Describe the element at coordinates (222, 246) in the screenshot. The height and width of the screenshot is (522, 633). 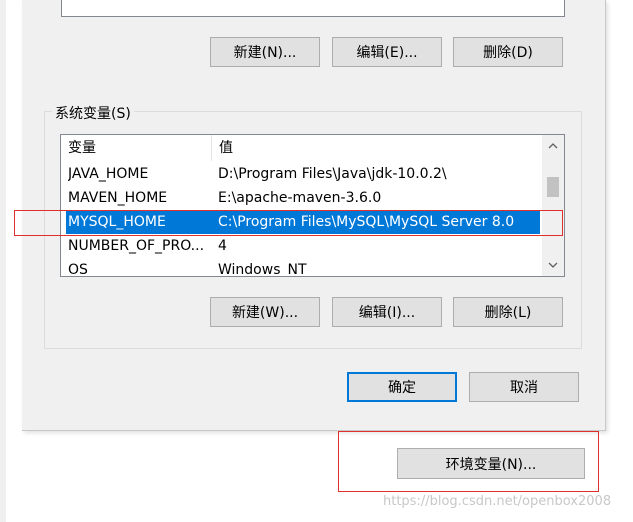
I see `variable-value: 4` at that location.